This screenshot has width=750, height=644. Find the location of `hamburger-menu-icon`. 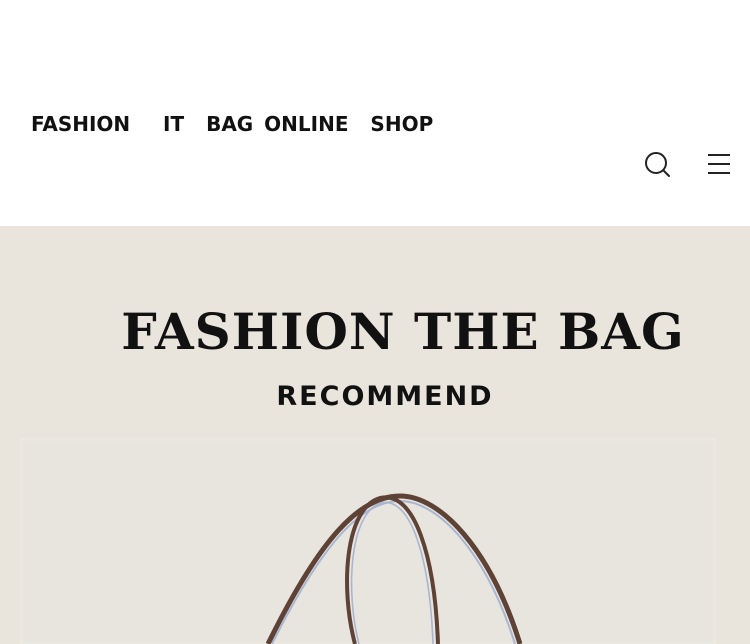

hamburger-menu-icon is located at coordinates (719, 164).